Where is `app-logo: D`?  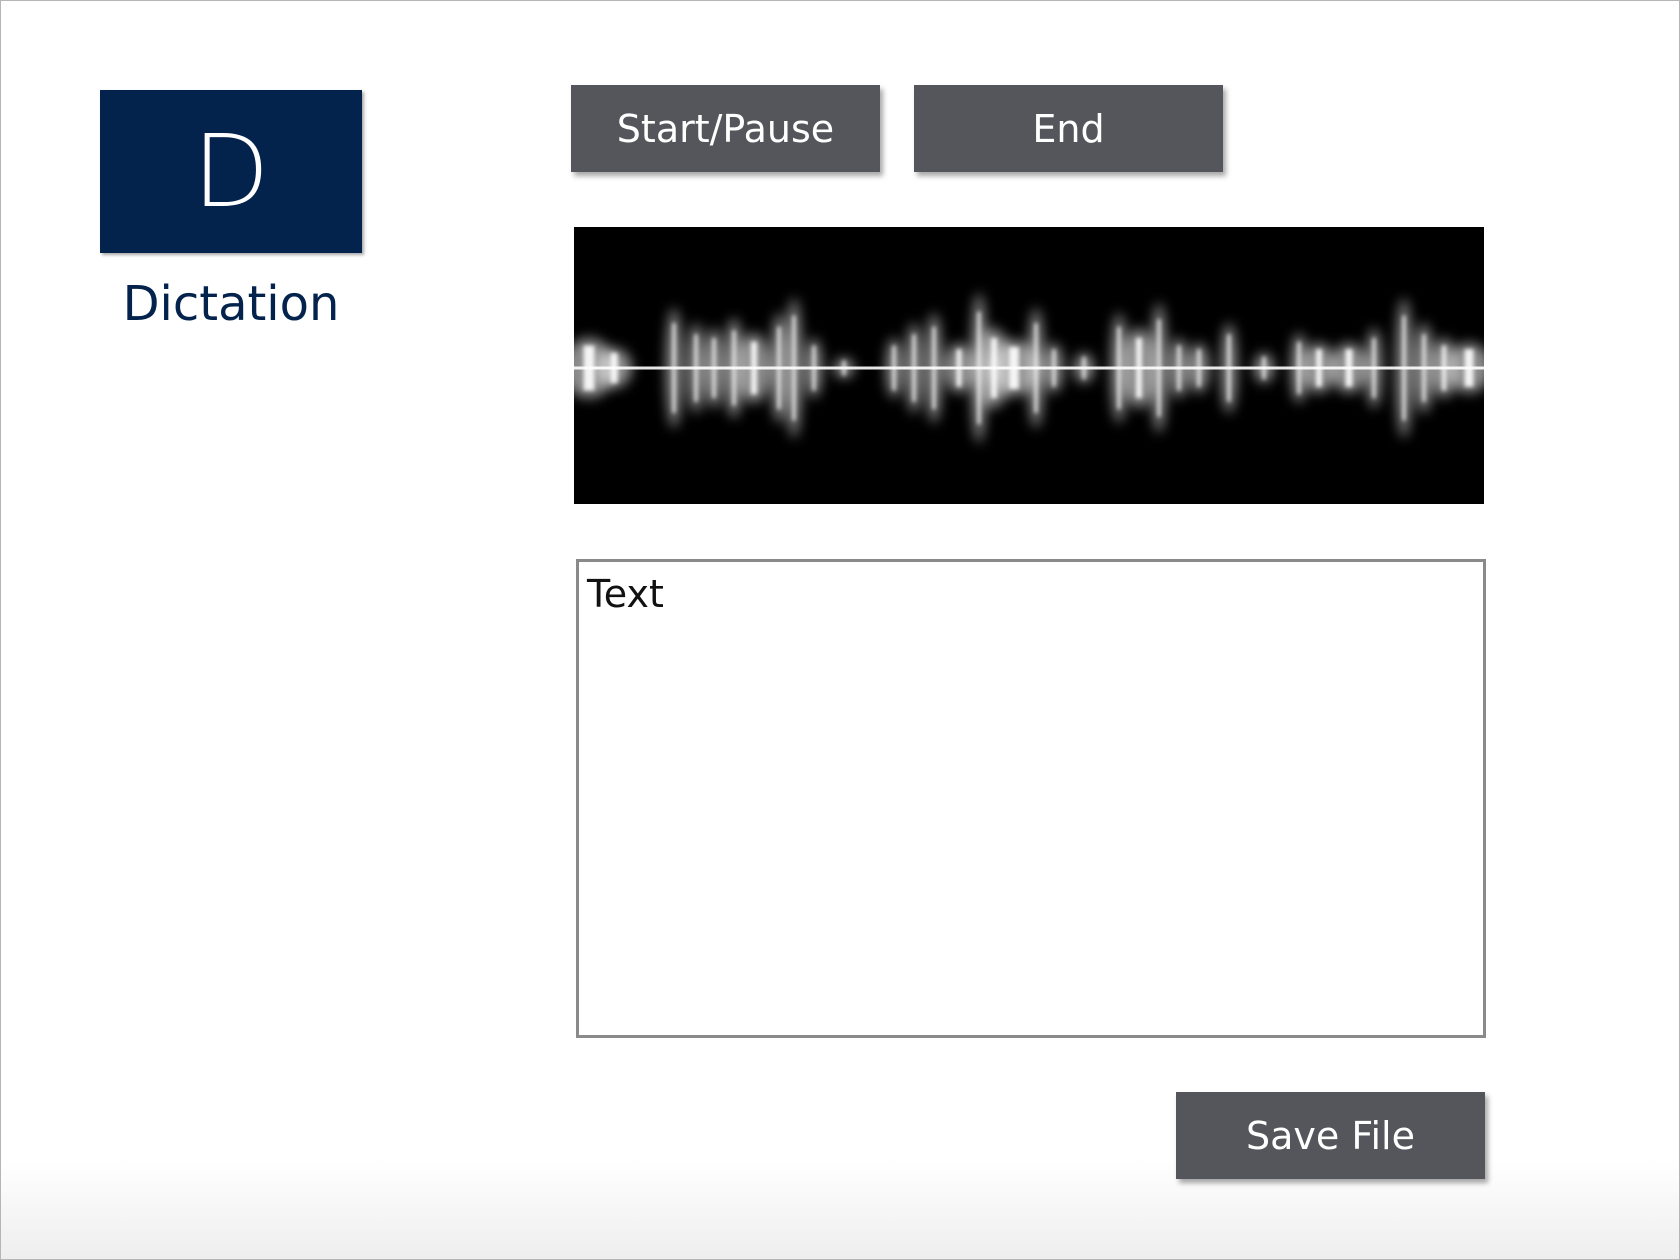
app-logo: D is located at coordinates (231, 171).